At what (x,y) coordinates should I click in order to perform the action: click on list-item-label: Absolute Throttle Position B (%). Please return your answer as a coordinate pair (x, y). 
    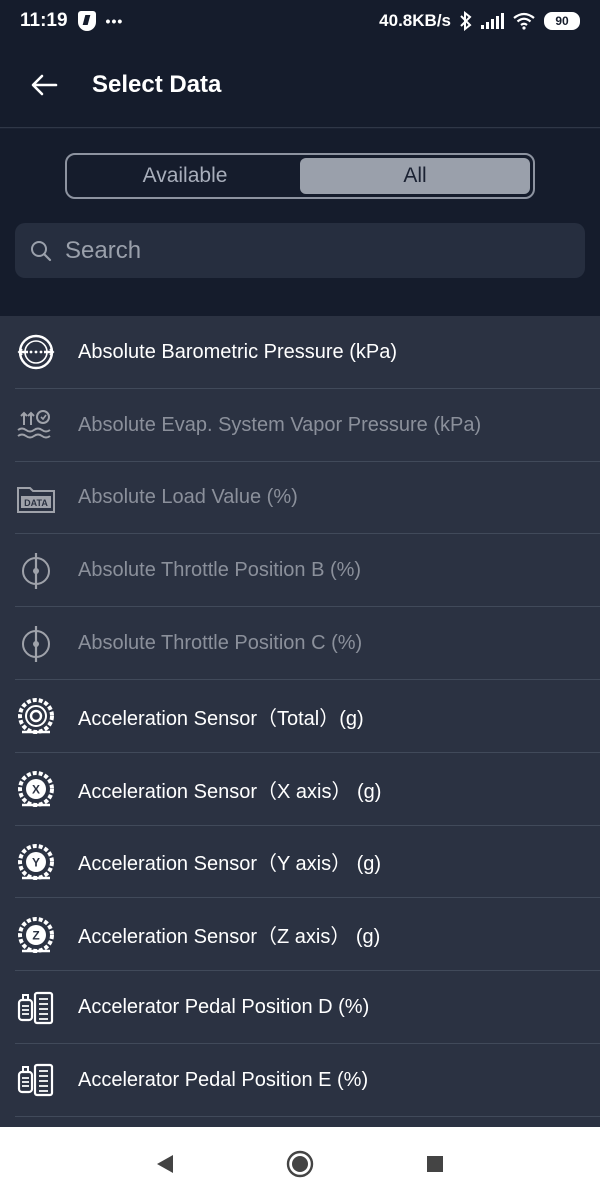
    Looking at the image, I should click on (220, 570).